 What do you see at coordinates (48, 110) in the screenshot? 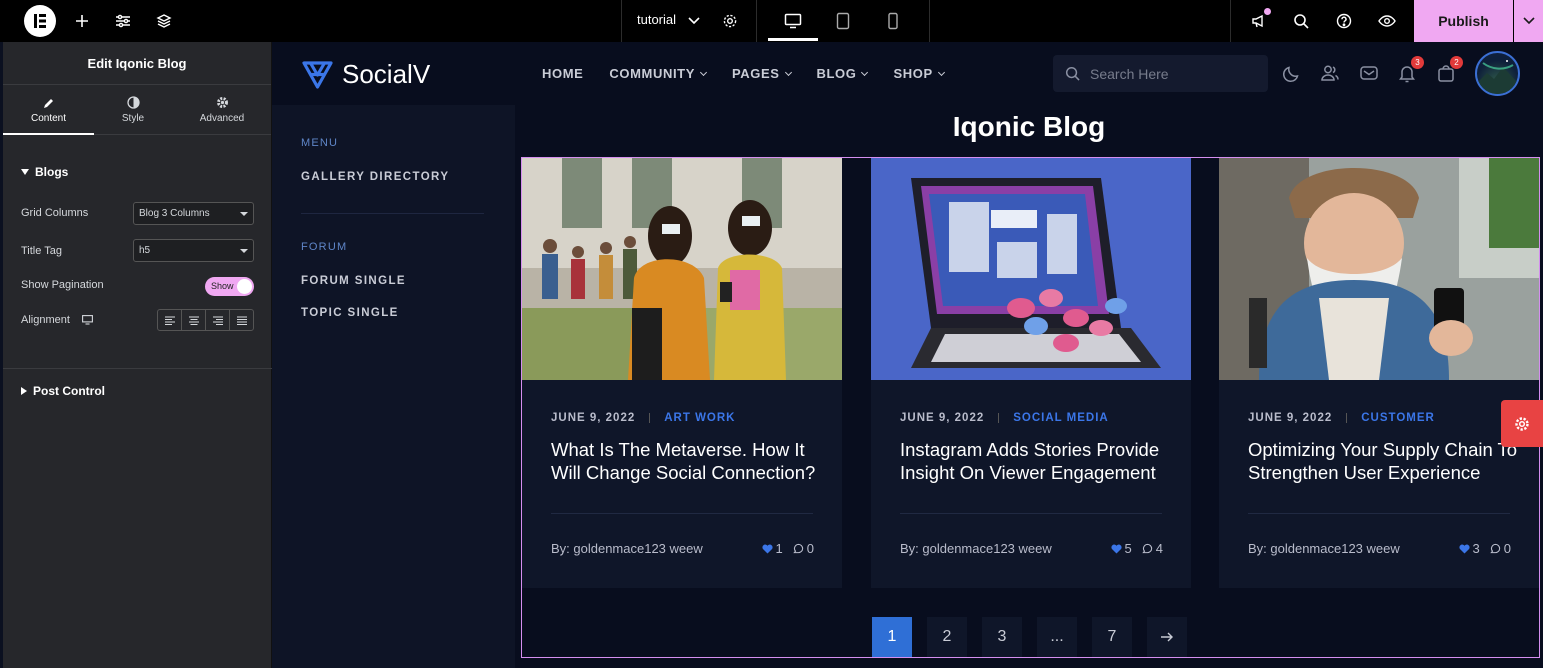
I see `tab-content: Content` at bounding box center [48, 110].